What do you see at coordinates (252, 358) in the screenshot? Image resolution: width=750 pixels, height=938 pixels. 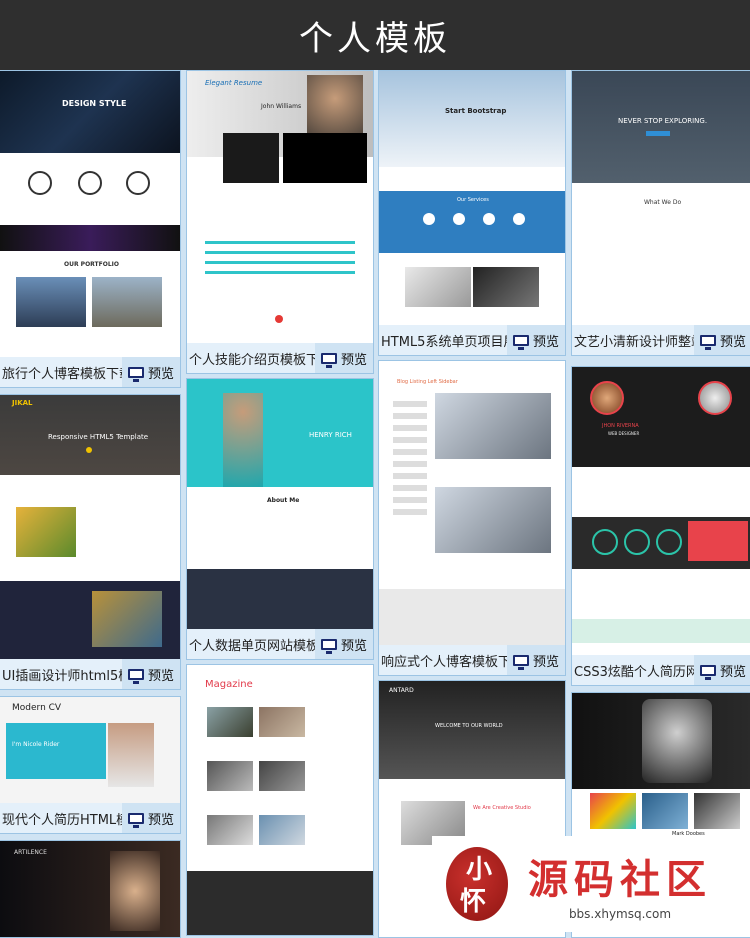 I see `template-name: 个人技能介绍页模板下` at bounding box center [252, 358].